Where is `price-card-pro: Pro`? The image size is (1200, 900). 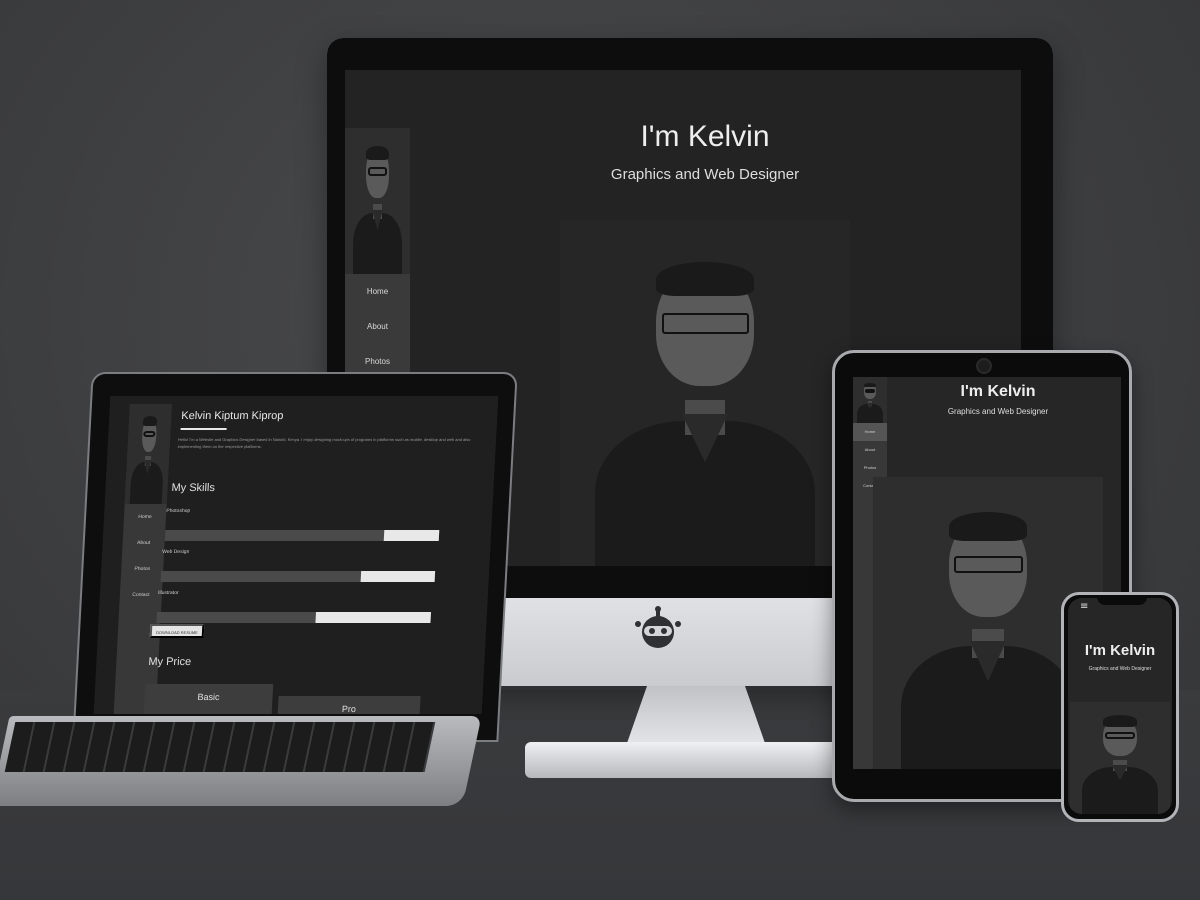 price-card-pro: Pro is located at coordinates (348, 705).